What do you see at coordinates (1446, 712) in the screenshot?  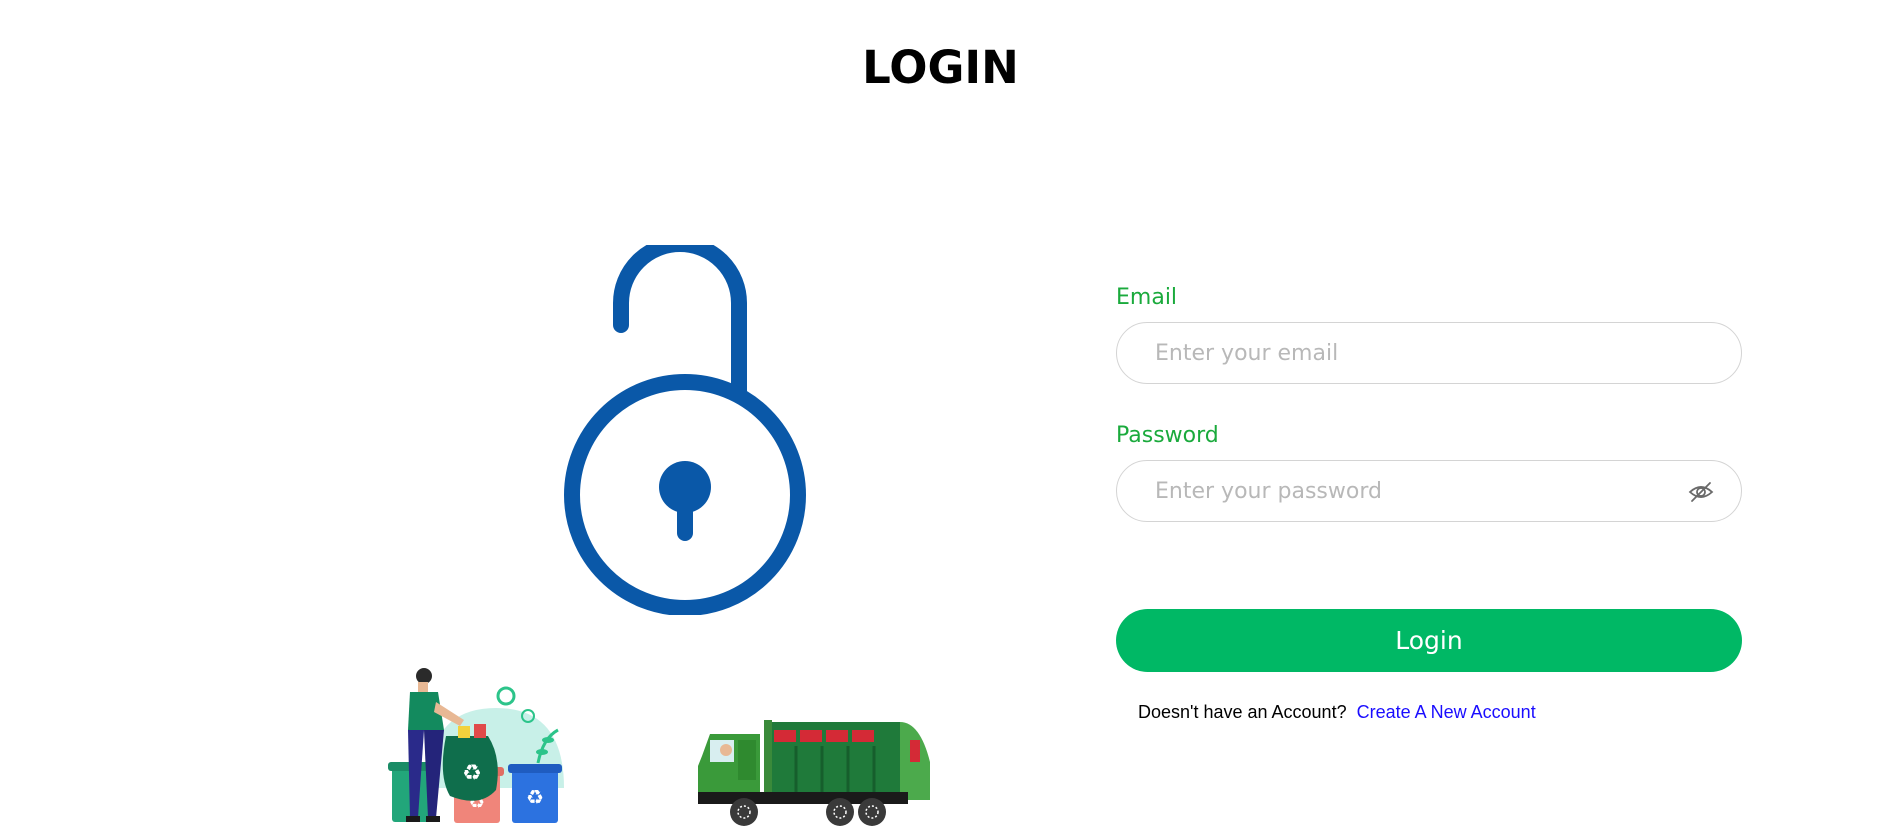 I see `create-account-link: Create A New Account` at bounding box center [1446, 712].